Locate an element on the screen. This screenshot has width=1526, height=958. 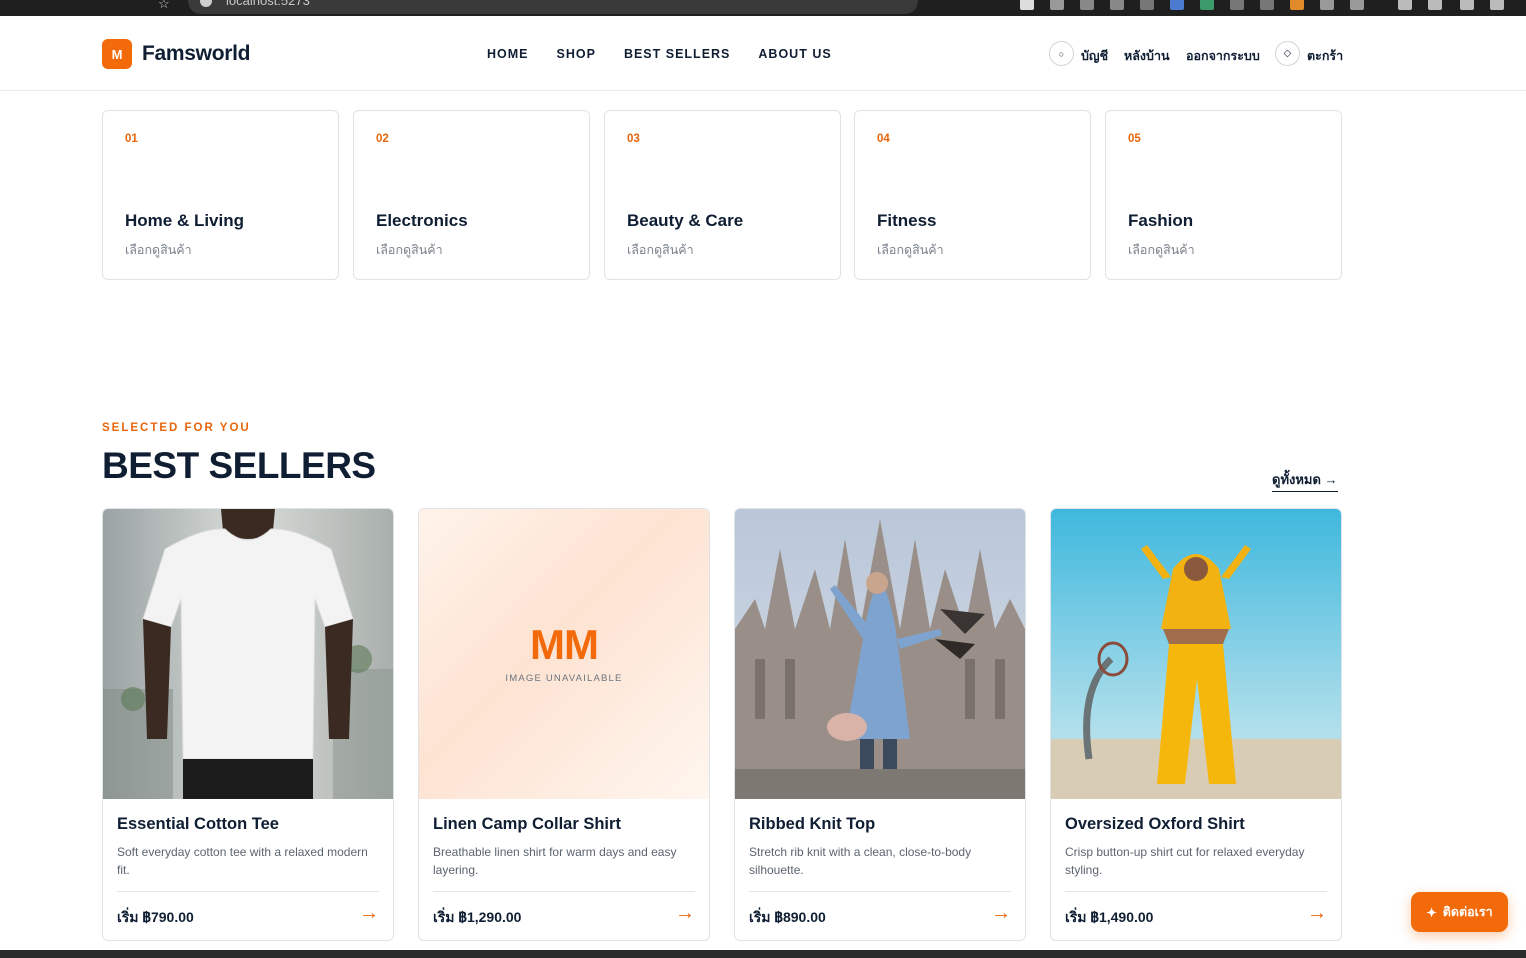
account-icon: ○ is located at coordinates (1061, 53).